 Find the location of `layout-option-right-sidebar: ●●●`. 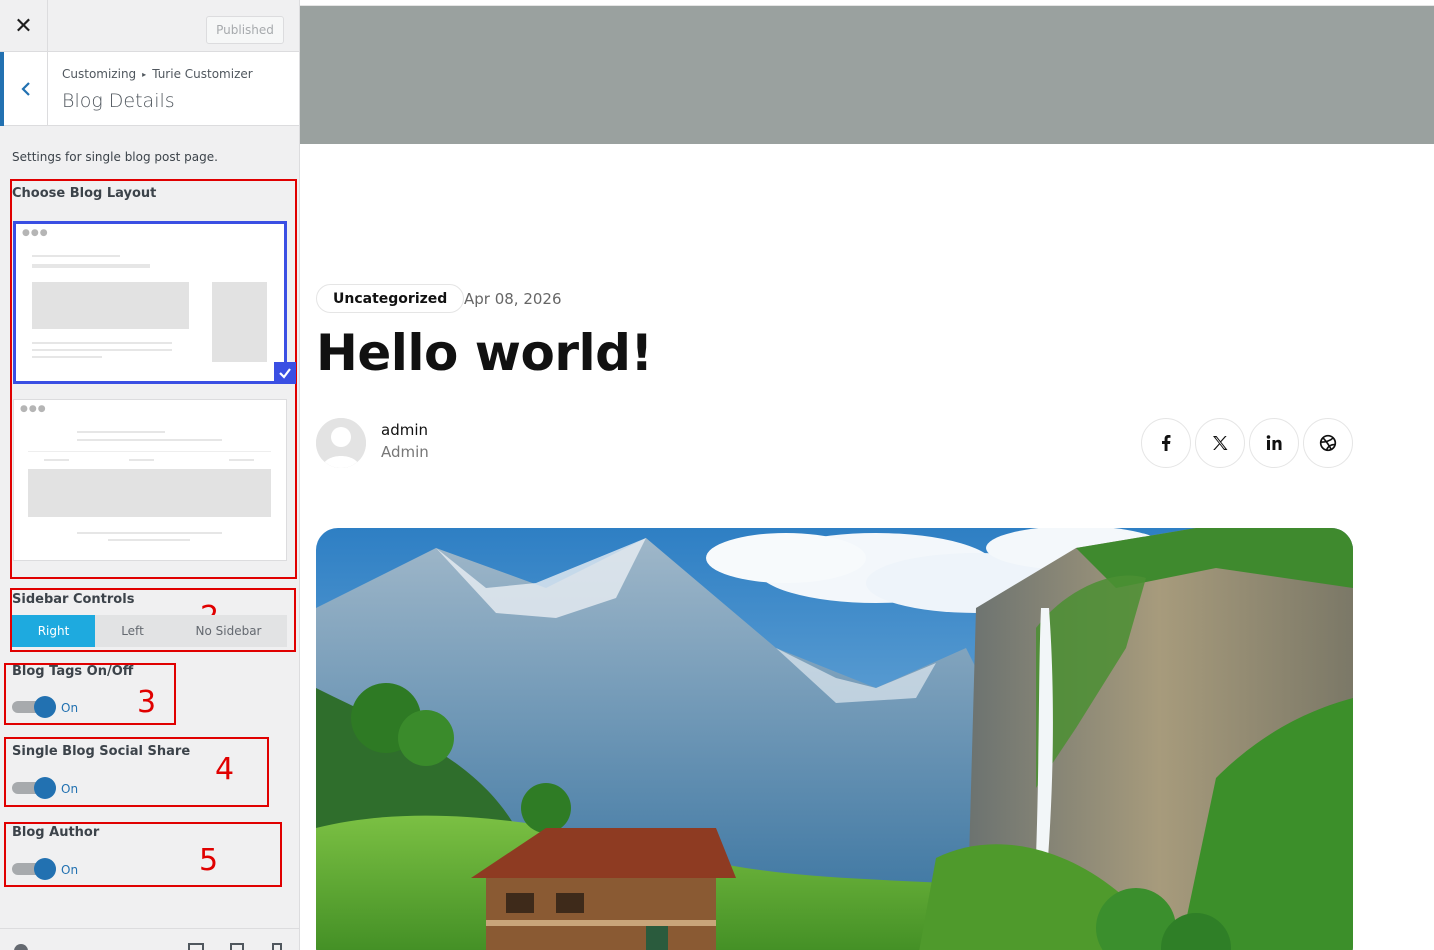

layout-option-right-sidebar: ●●● is located at coordinates (150, 302).